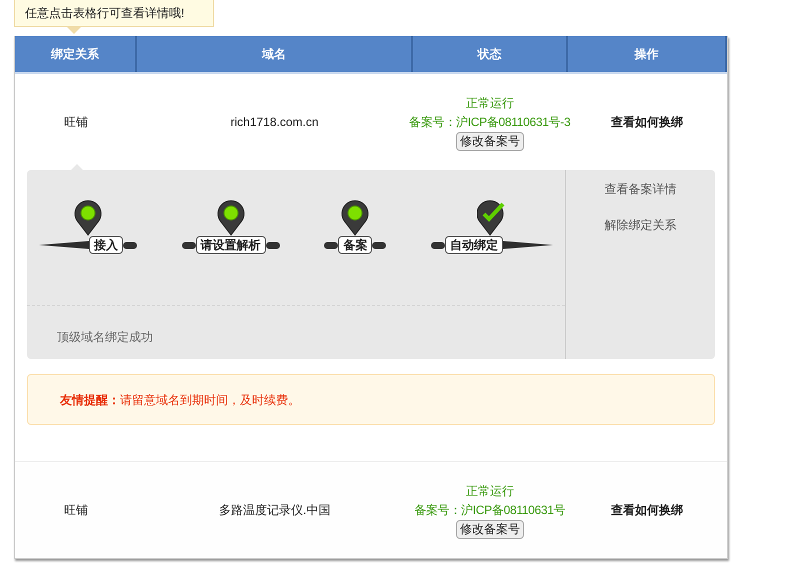 The image size is (790, 564). Describe the element at coordinates (106, 245) in the screenshot. I see `step-label: 接入` at that location.